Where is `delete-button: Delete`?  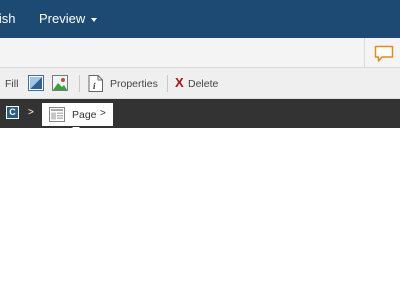
delete-button: Delete is located at coordinates (203, 83).